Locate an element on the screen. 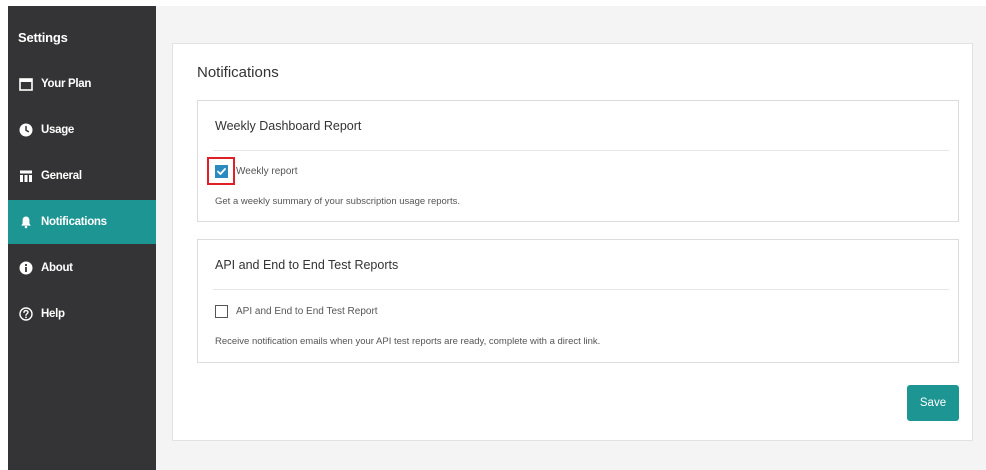  sidebar-item-notifications: Notifications is located at coordinates (82, 222).